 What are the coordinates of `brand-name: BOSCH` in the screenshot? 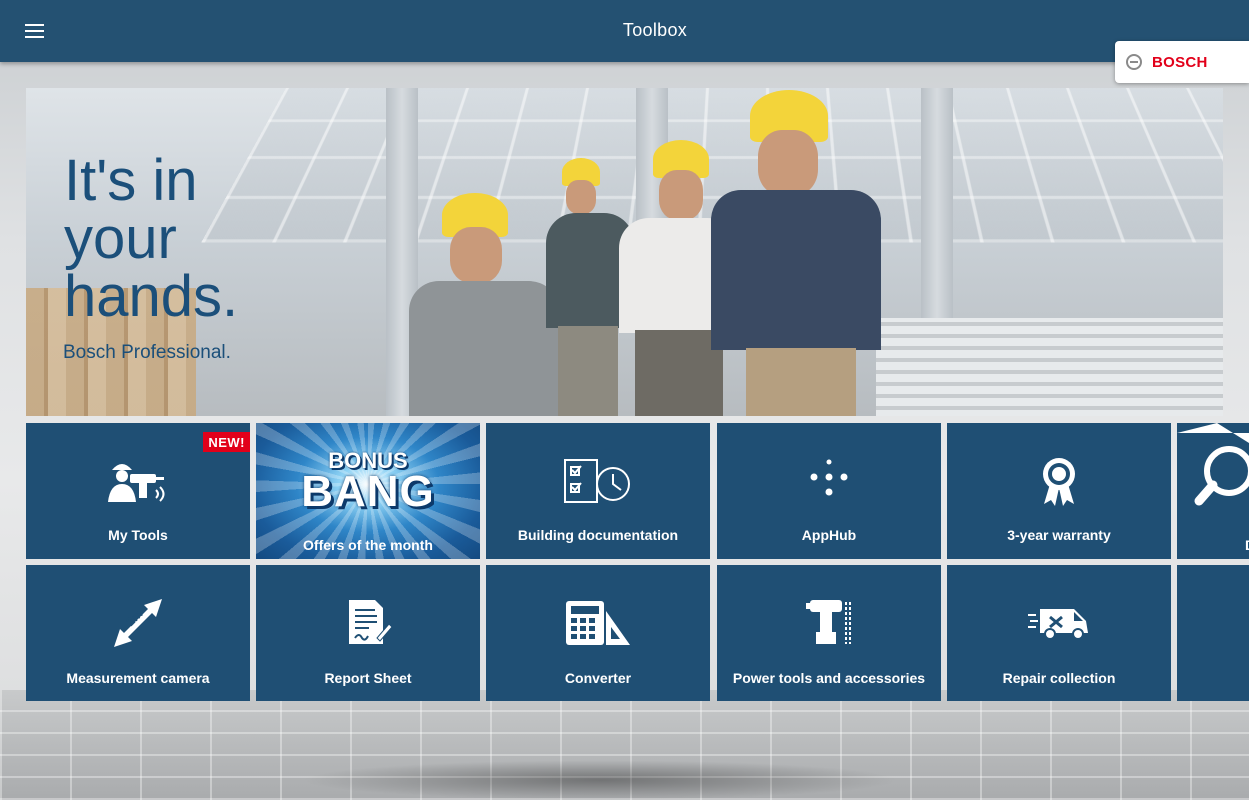 It's located at (1180, 62).